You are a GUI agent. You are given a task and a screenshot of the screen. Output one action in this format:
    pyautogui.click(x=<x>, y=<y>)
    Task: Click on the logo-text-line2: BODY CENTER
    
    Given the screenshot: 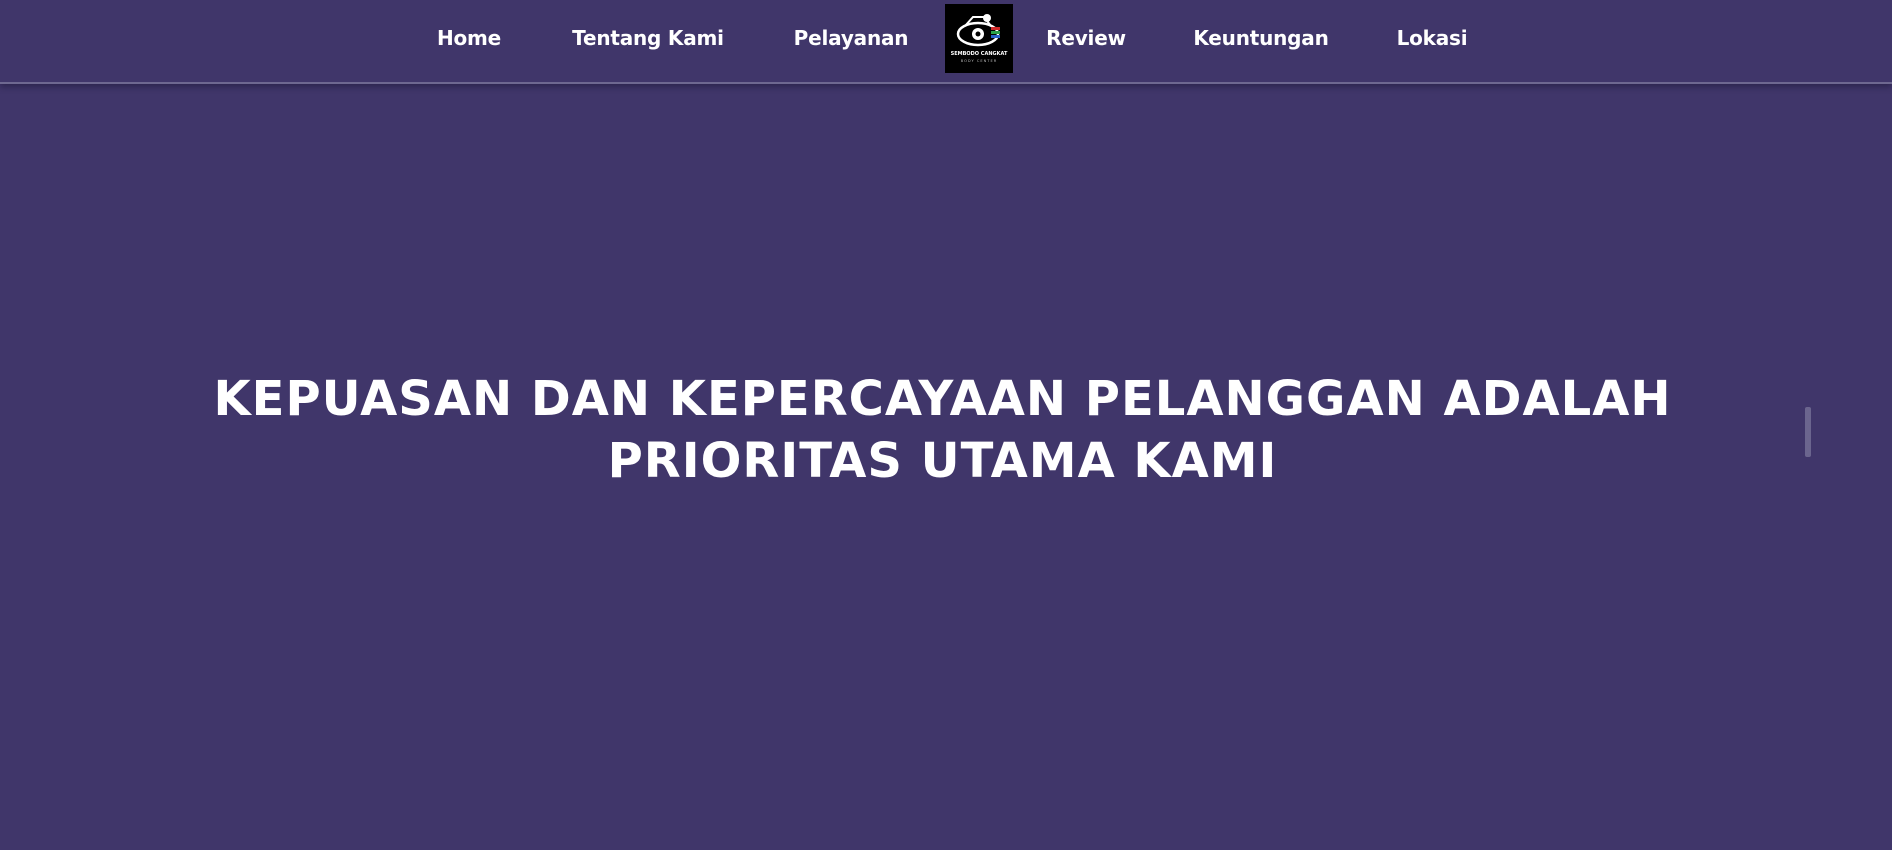 What is the action you would take?
    pyautogui.click(x=979, y=61)
    